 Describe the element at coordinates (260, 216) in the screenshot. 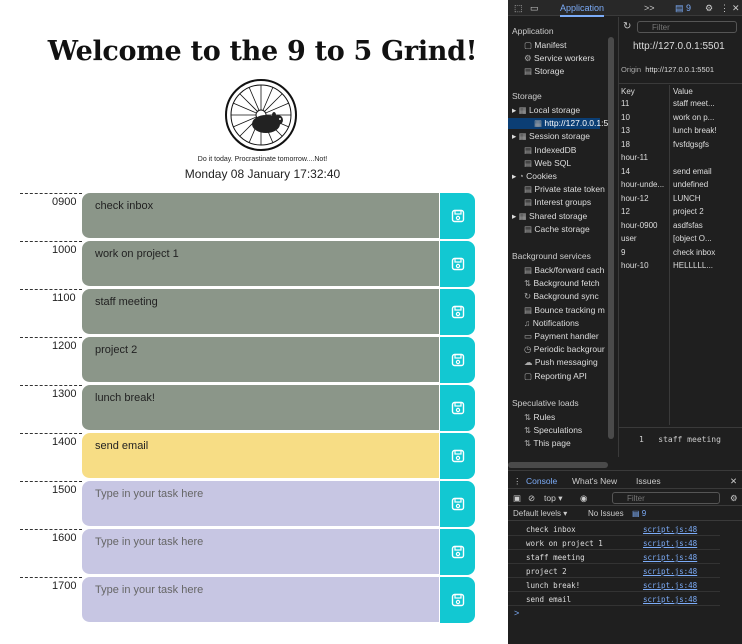

I see `task-textarea: check inbox` at that location.